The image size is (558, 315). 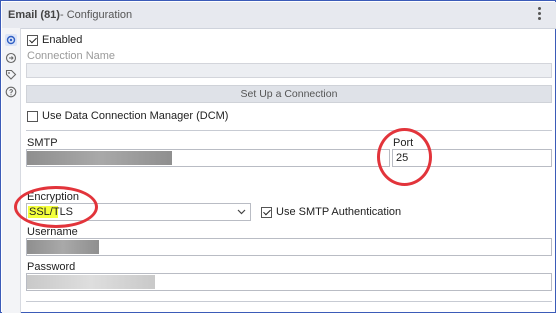 What do you see at coordinates (289, 282) in the screenshot?
I see `password-input` at bounding box center [289, 282].